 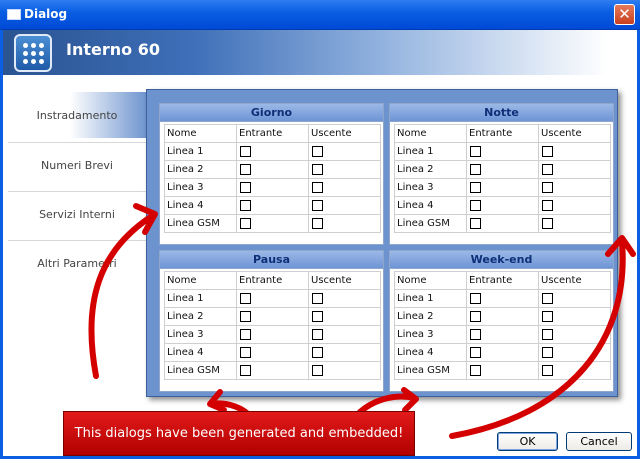 I want to click on cancel-button: Cancel, so click(x=599, y=441).